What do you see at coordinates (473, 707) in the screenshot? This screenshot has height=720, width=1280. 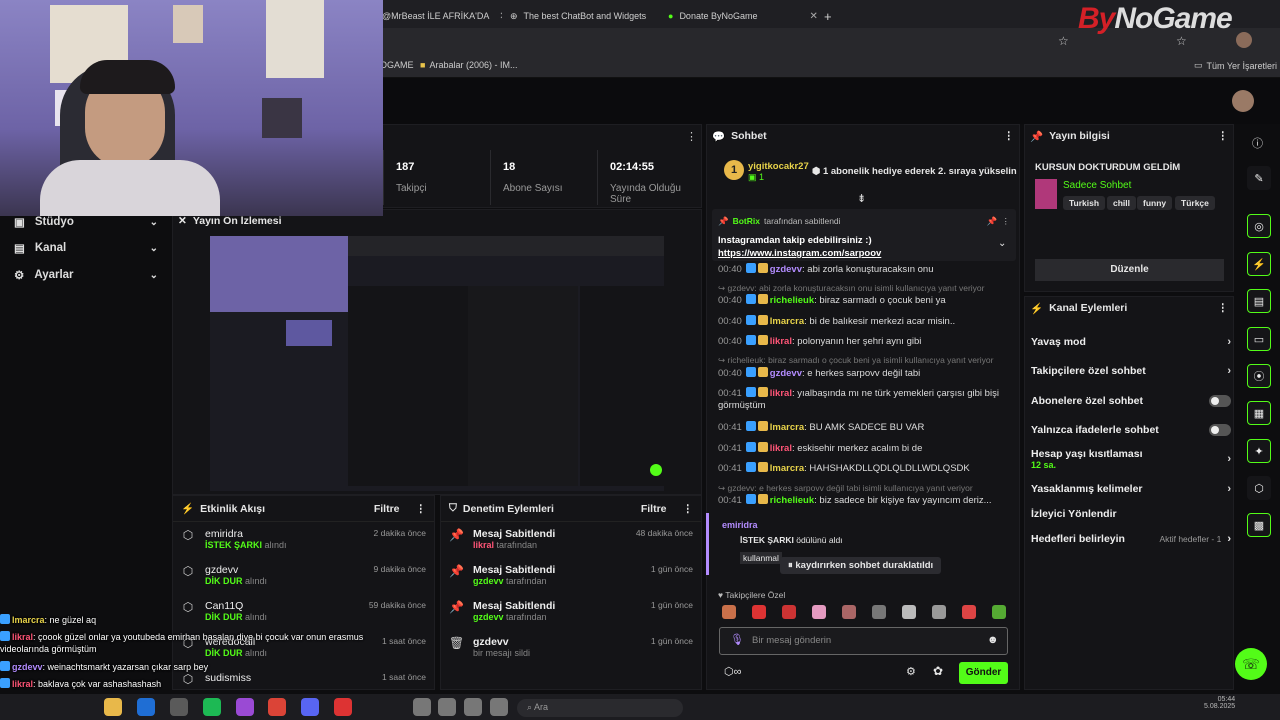 I see `pin-icon` at bounding box center [473, 707].